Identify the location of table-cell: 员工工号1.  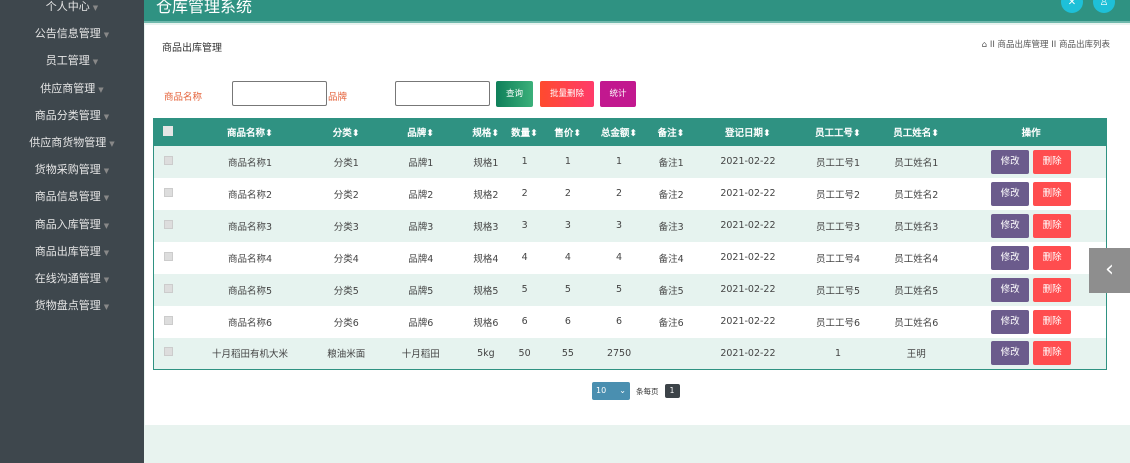
(838, 161).